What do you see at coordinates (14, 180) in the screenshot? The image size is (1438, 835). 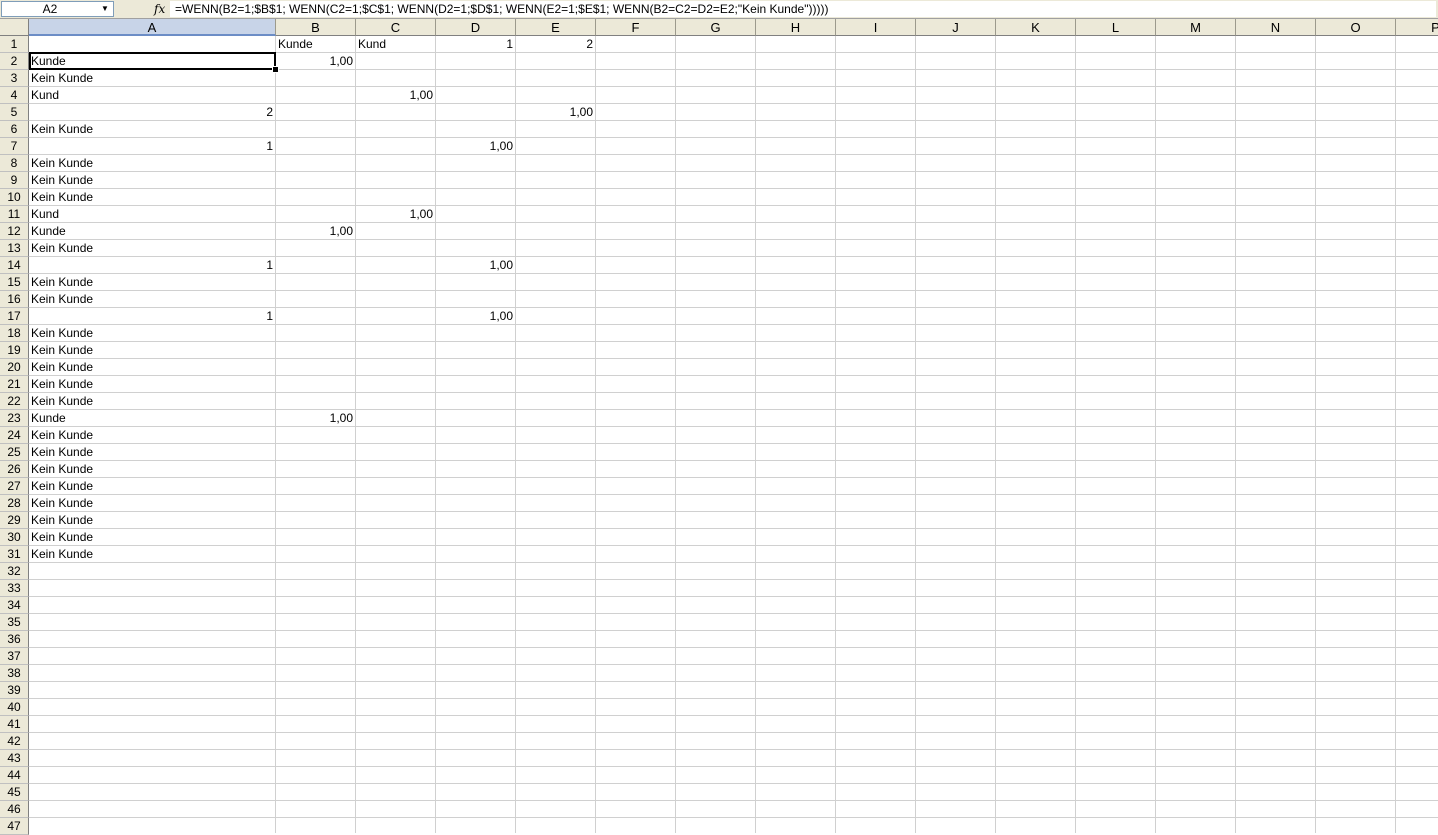 I see `row-header-9: 9` at bounding box center [14, 180].